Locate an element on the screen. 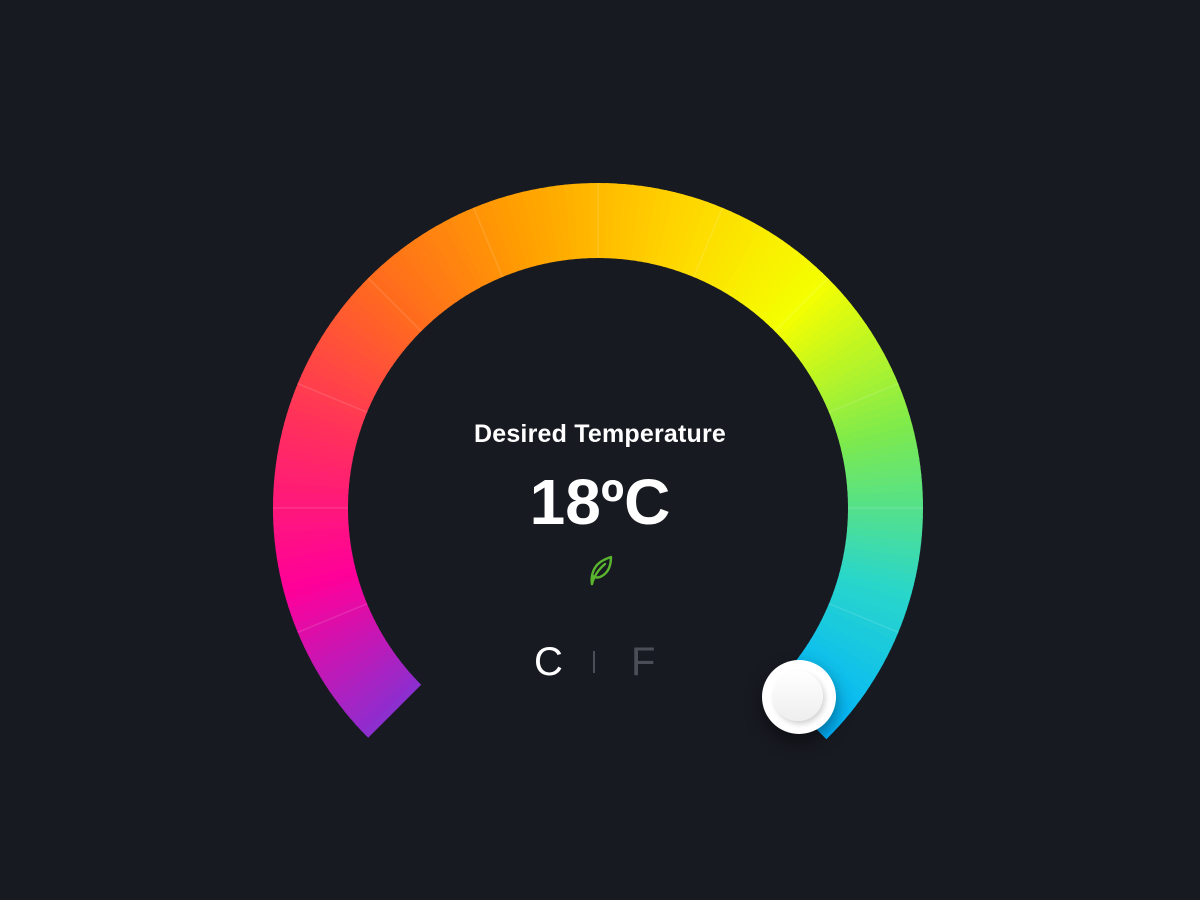 The width and height of the screenshot is (1200, 900). unit-divider is located at coordinates (594, 662).